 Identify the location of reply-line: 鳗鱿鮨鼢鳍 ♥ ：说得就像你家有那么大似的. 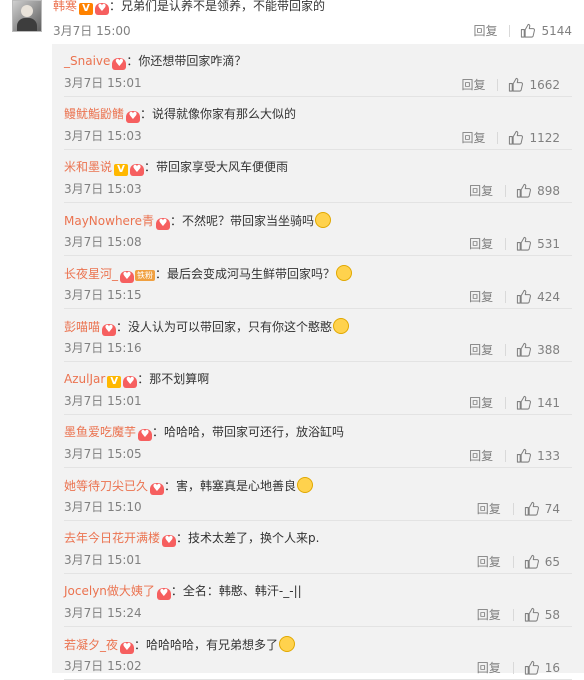
(180, 114).